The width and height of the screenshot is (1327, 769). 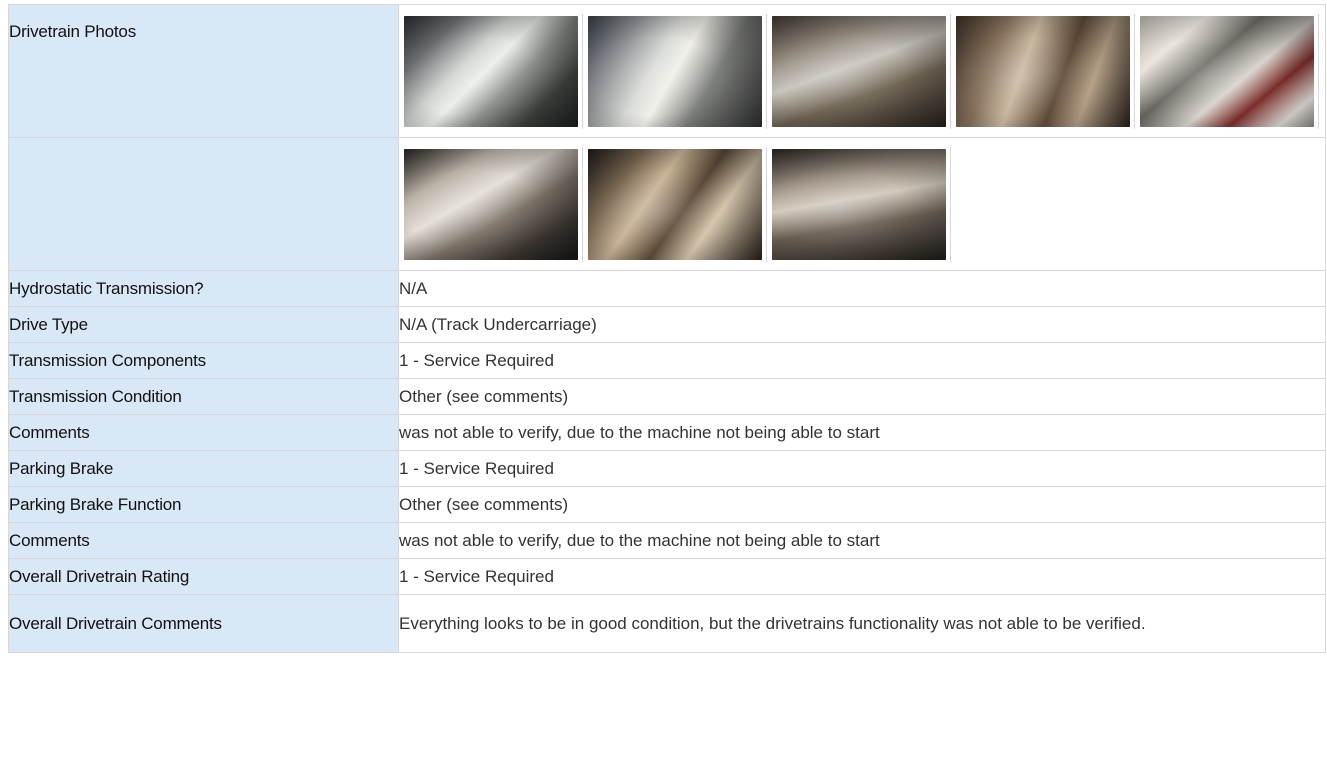 What do you see at coordinates (203, 623) in the screenshot?
I see `row-label: Overall Drivetrain Comments` at bounding box center [203, 623].